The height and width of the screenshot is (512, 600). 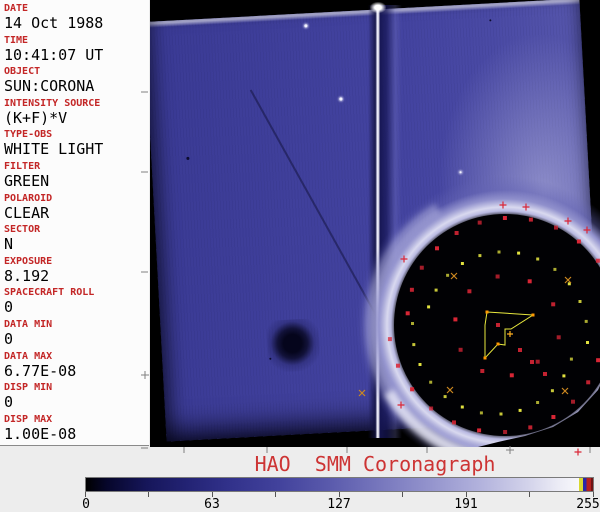 What do you see at coordinates (9, 244) in the screenshot?
I see `field-value: N` at bounding box center [9, 244].